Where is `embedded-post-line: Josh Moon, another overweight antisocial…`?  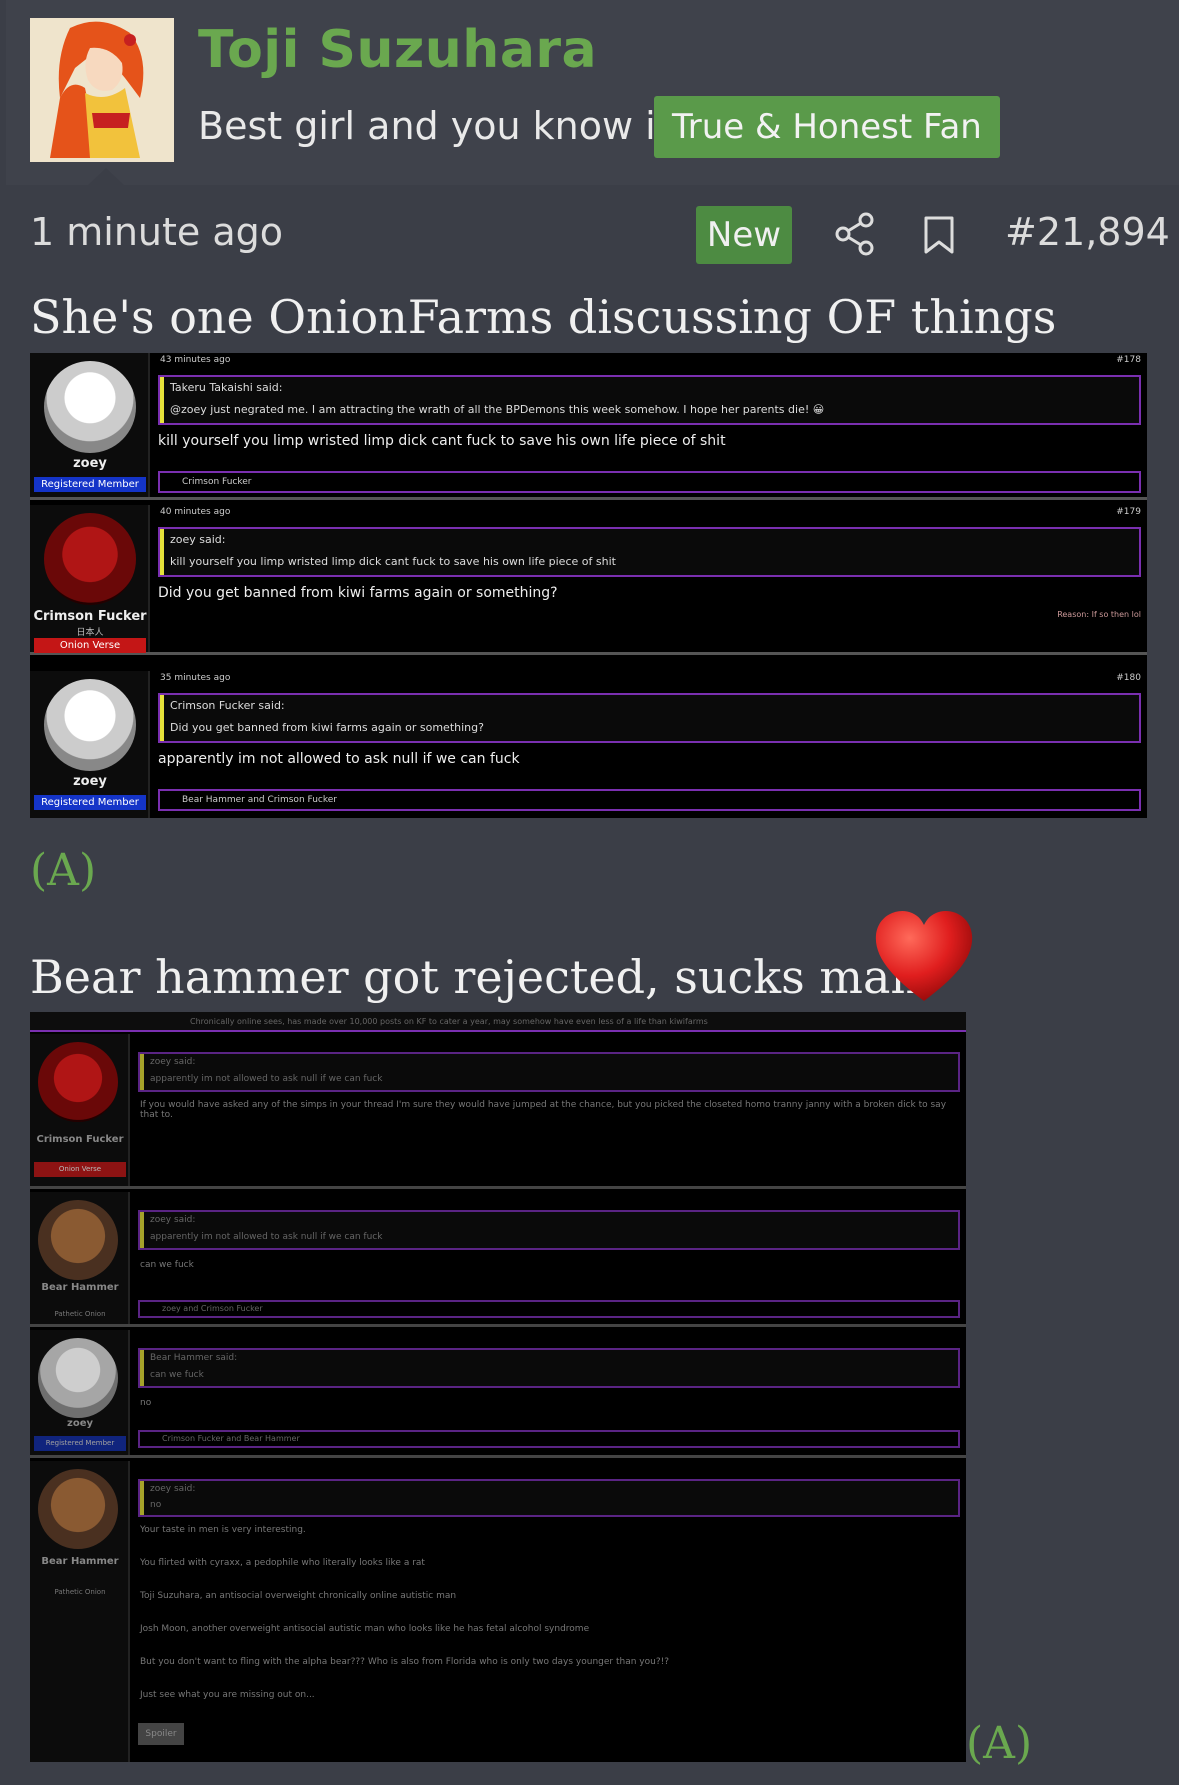
embedded-post-line: Josh Moon, another overweight antisocial… is located at coordinates (365, 1629).